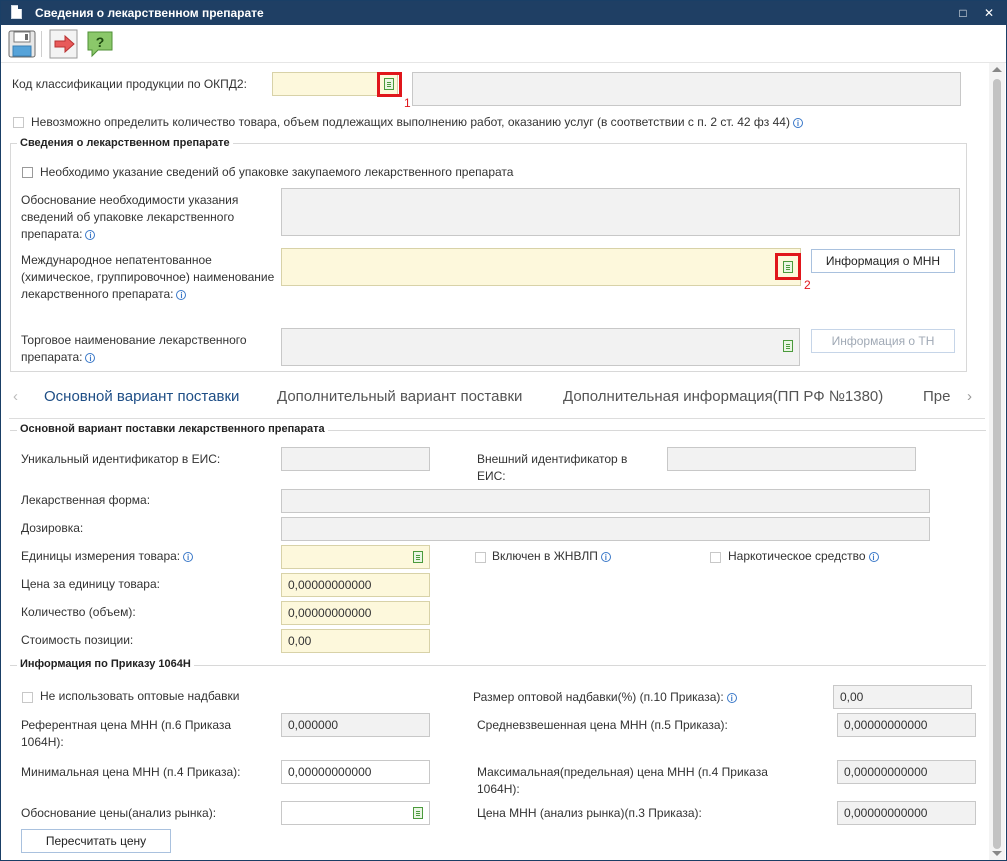 The height and width of the screenshot is (861, 1007). I want to click on forward-arrow-icon, so click(63, 44).